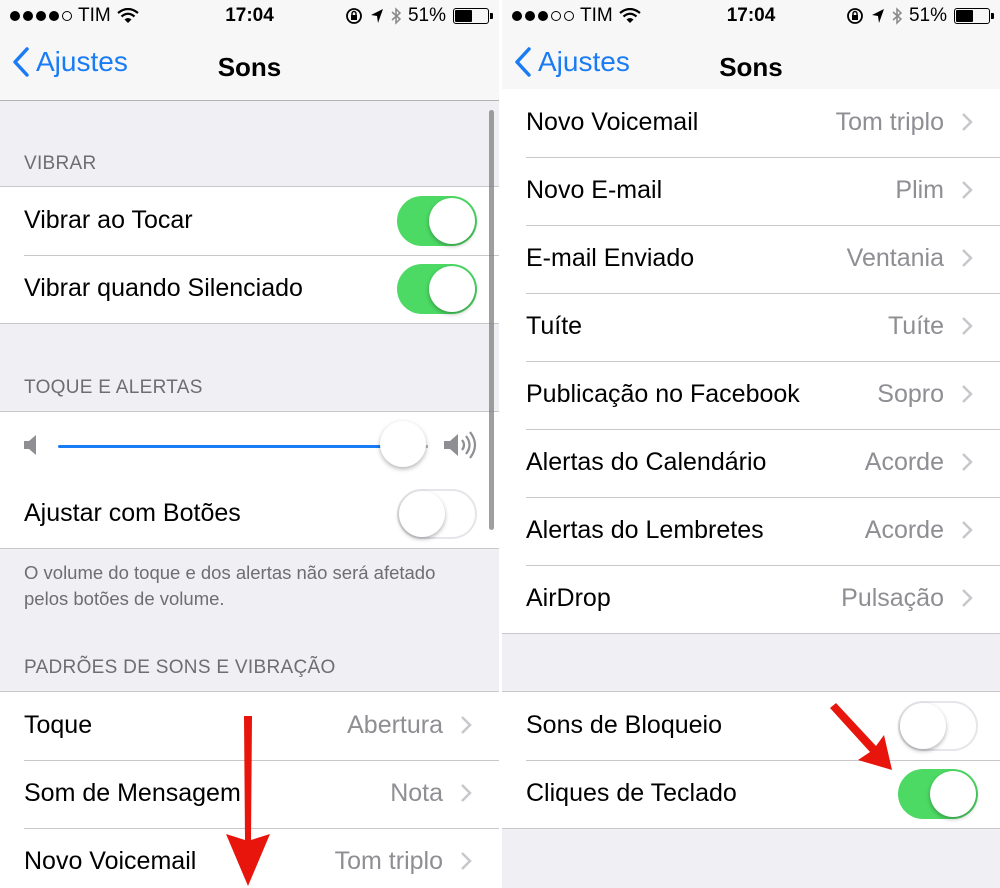 This screenshot has width=1000, height=888. What do you see at coordinates (30, 445) in the screenshot?
I see `volume-low-icon` at bounding box center [30, 445].